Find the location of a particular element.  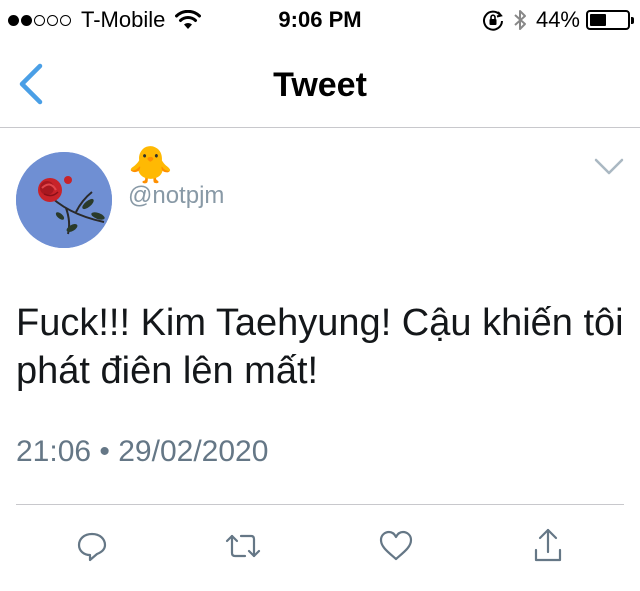

heart-icon is located at coordinates (396, 545).